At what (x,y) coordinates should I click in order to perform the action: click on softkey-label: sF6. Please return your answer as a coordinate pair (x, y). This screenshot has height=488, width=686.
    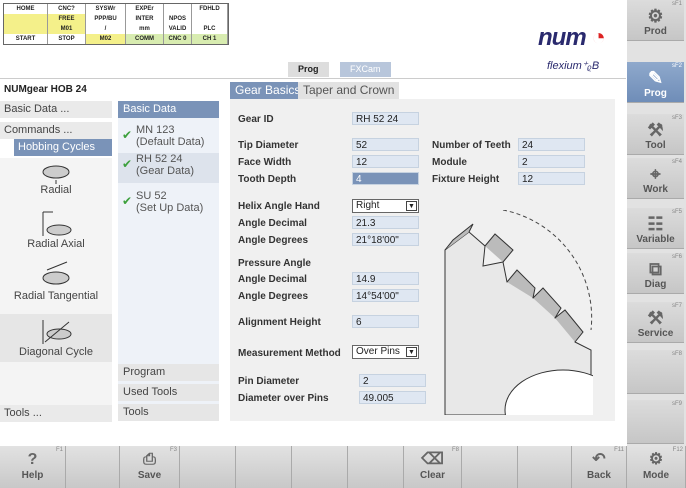
    Looking at the image, I should click on (676, 257).